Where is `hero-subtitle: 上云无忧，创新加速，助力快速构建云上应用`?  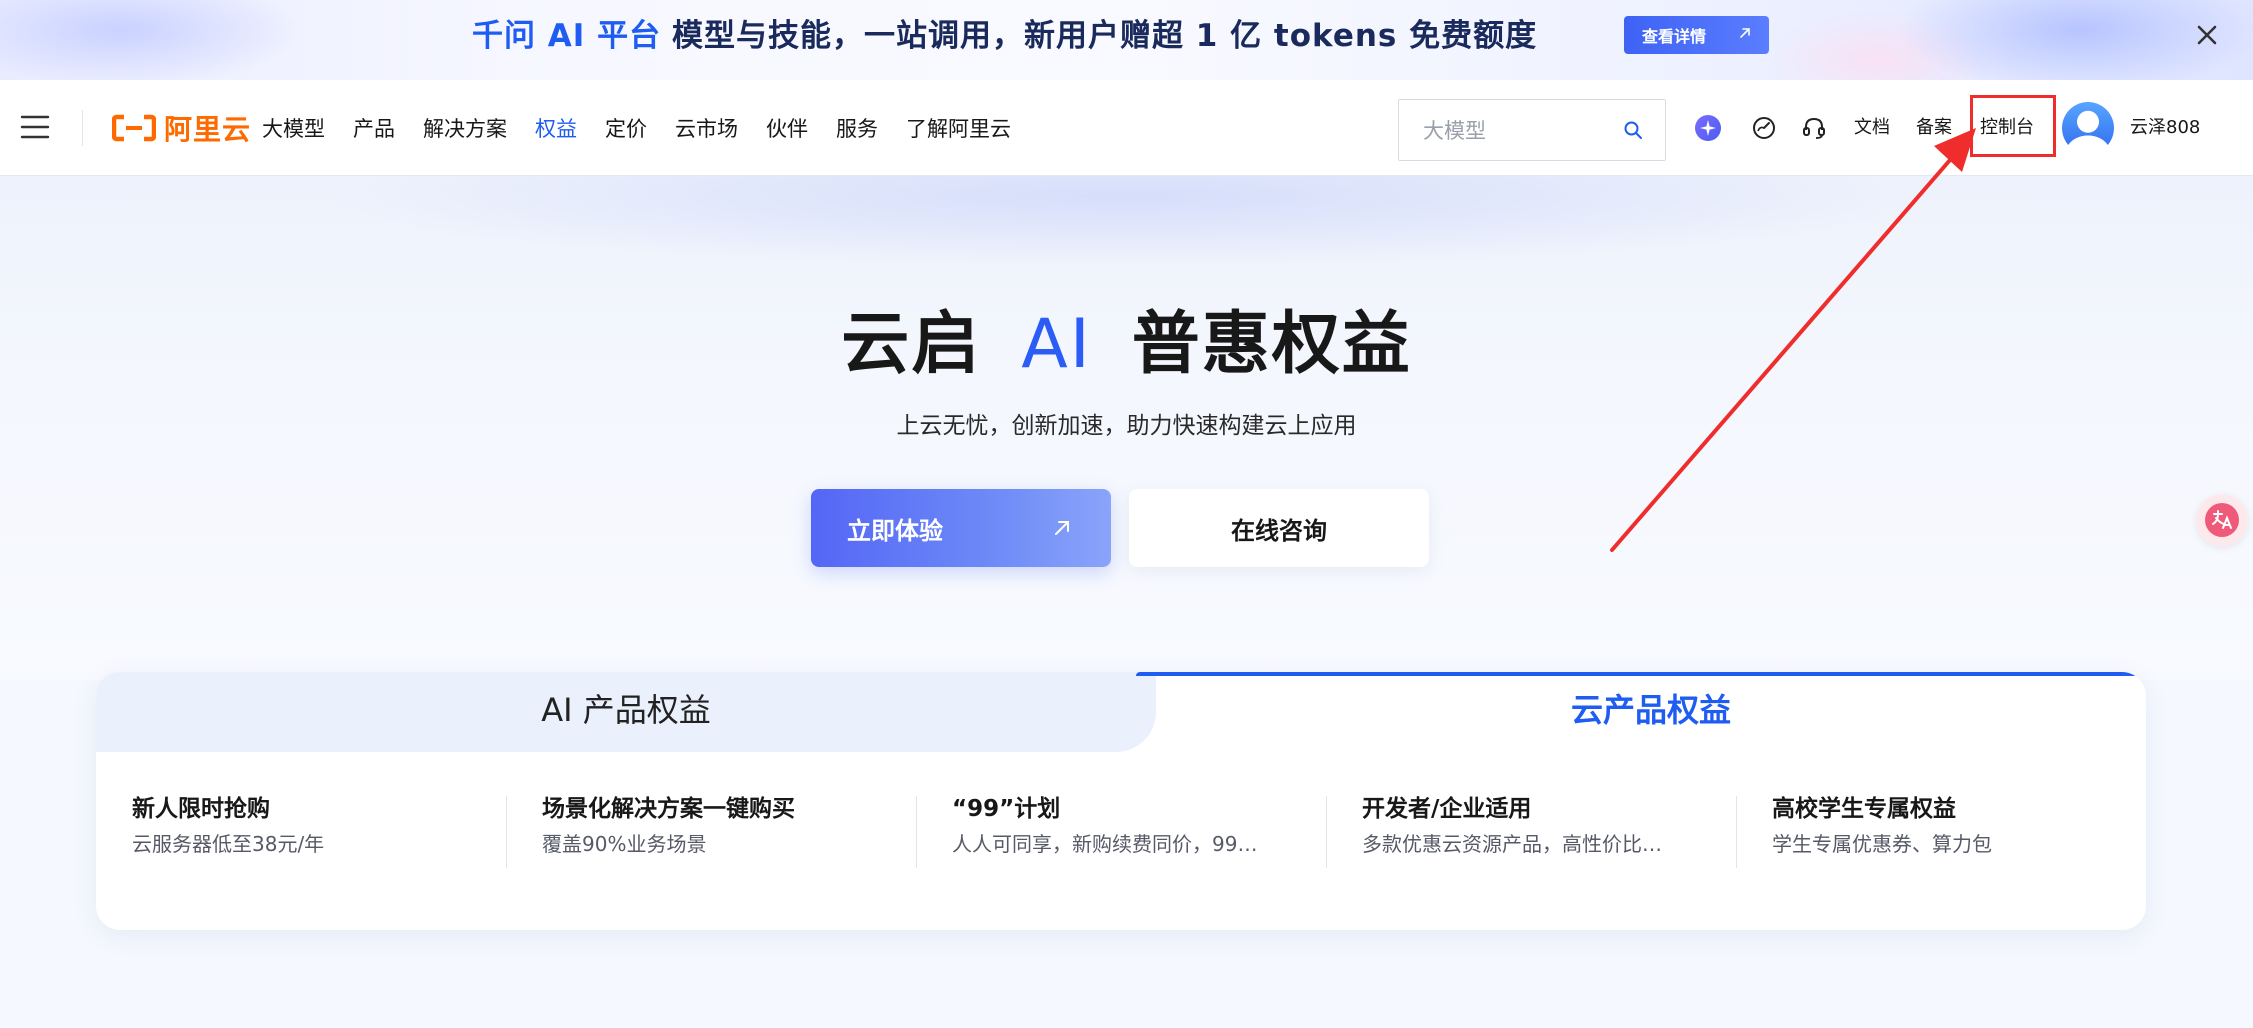
hero-subtitle: 上云无忧，创新加速，助力快速构建云上应用 is located at coordinates (1126, 426).